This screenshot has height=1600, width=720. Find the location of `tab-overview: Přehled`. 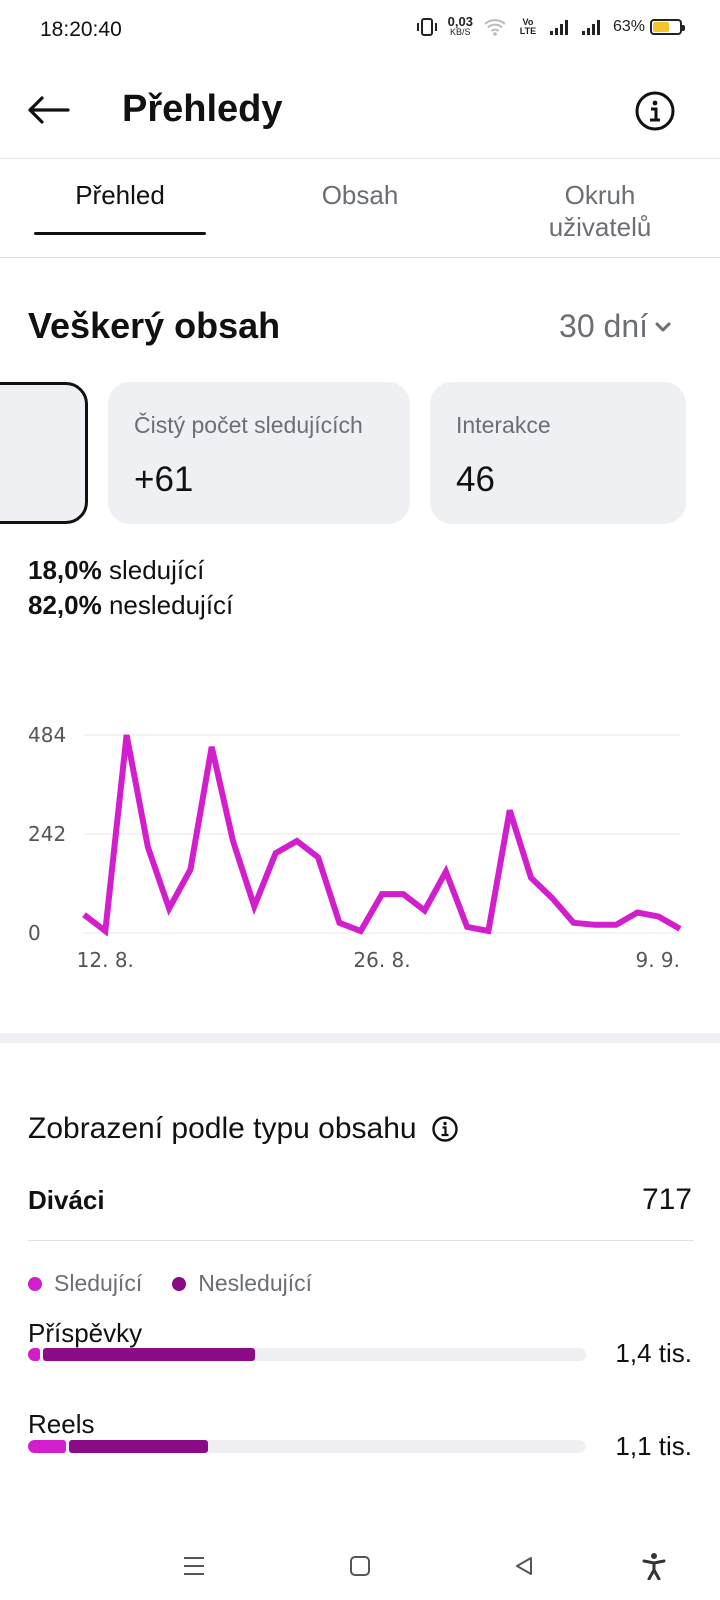

tab-overview: Přehled is located at coordinates (120, 208).